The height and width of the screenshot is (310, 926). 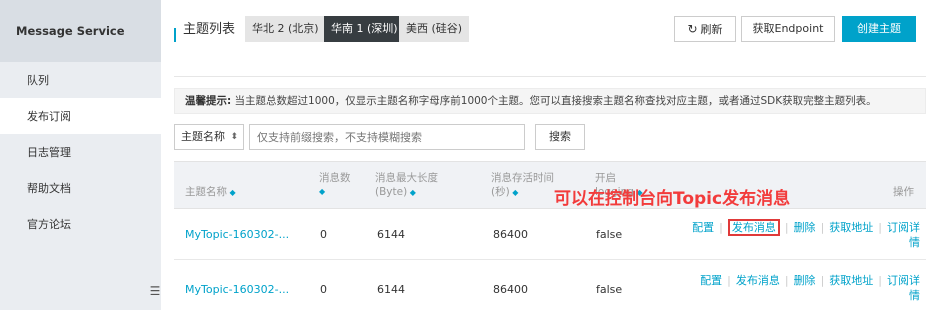 I want to click on notice-label: 温馨提示:, so click(x=208, y=101).